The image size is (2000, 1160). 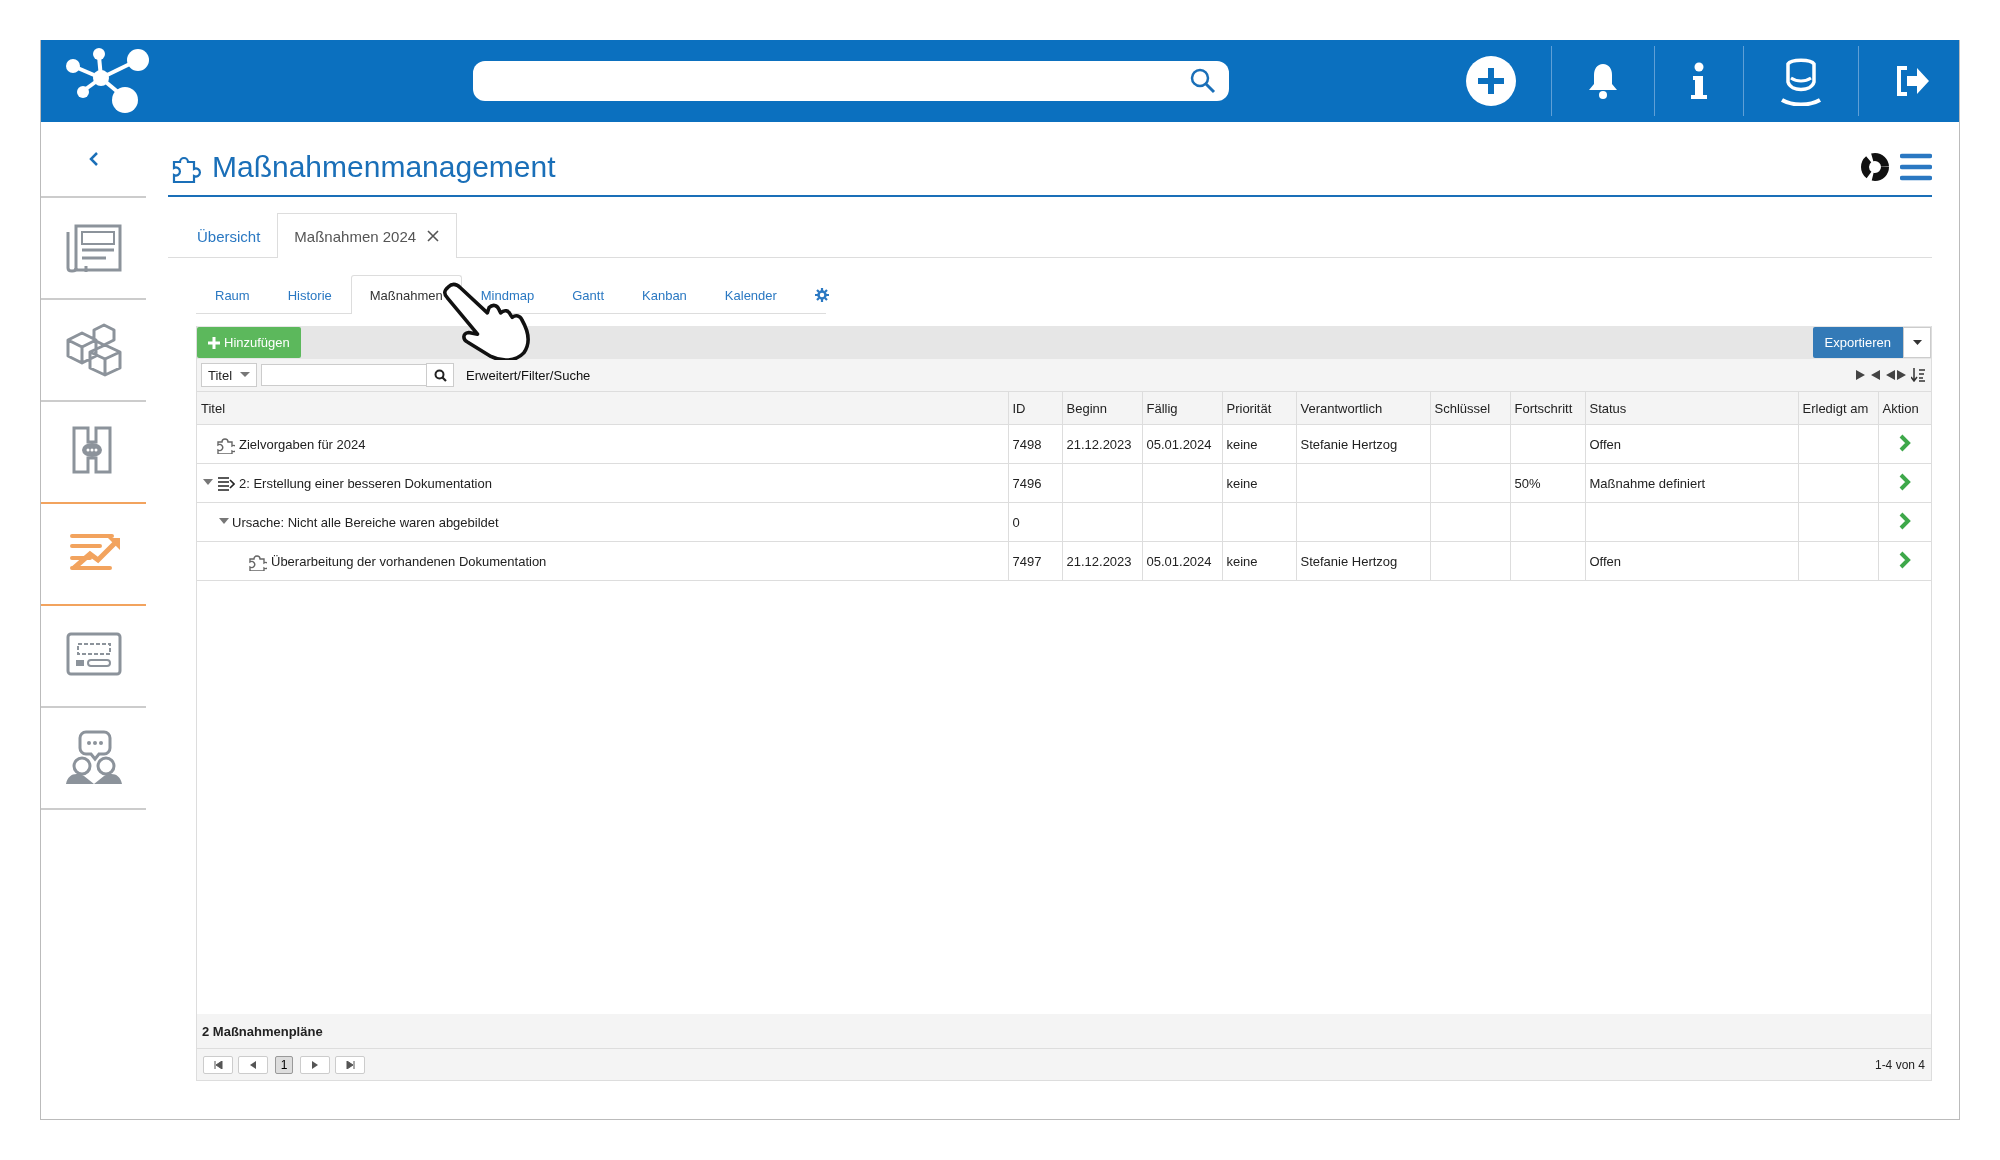 I want to click on close-icon, so click(x=433, y=236).